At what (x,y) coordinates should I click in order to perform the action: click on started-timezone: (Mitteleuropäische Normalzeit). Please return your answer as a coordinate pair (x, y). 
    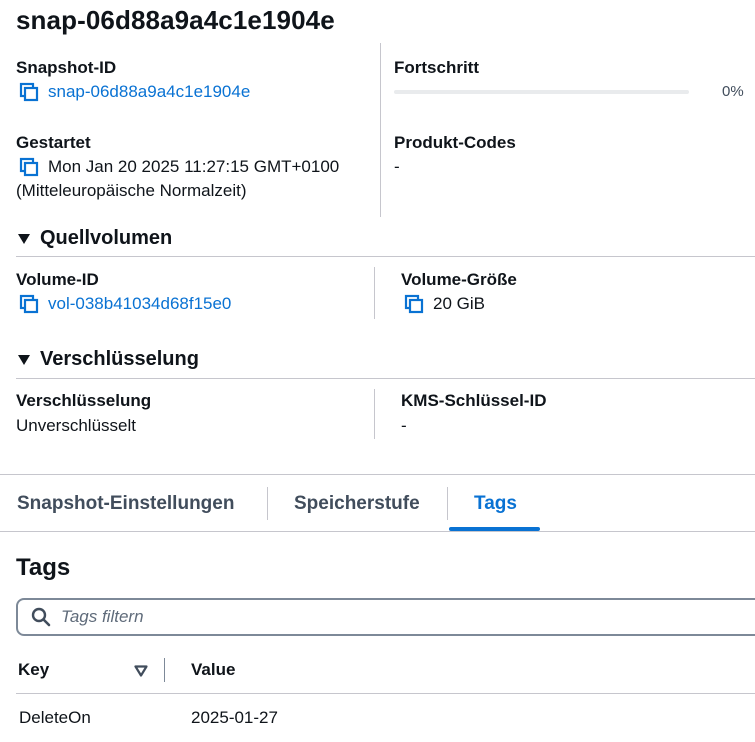
    Looking at the image, I should click on (131, 190).